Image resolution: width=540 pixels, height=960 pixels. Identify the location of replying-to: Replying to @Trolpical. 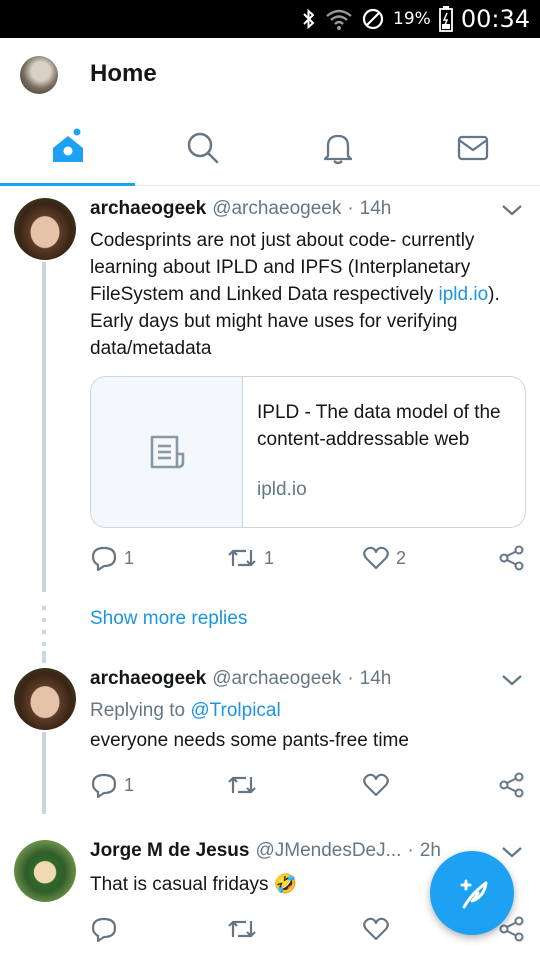
(185, 711).